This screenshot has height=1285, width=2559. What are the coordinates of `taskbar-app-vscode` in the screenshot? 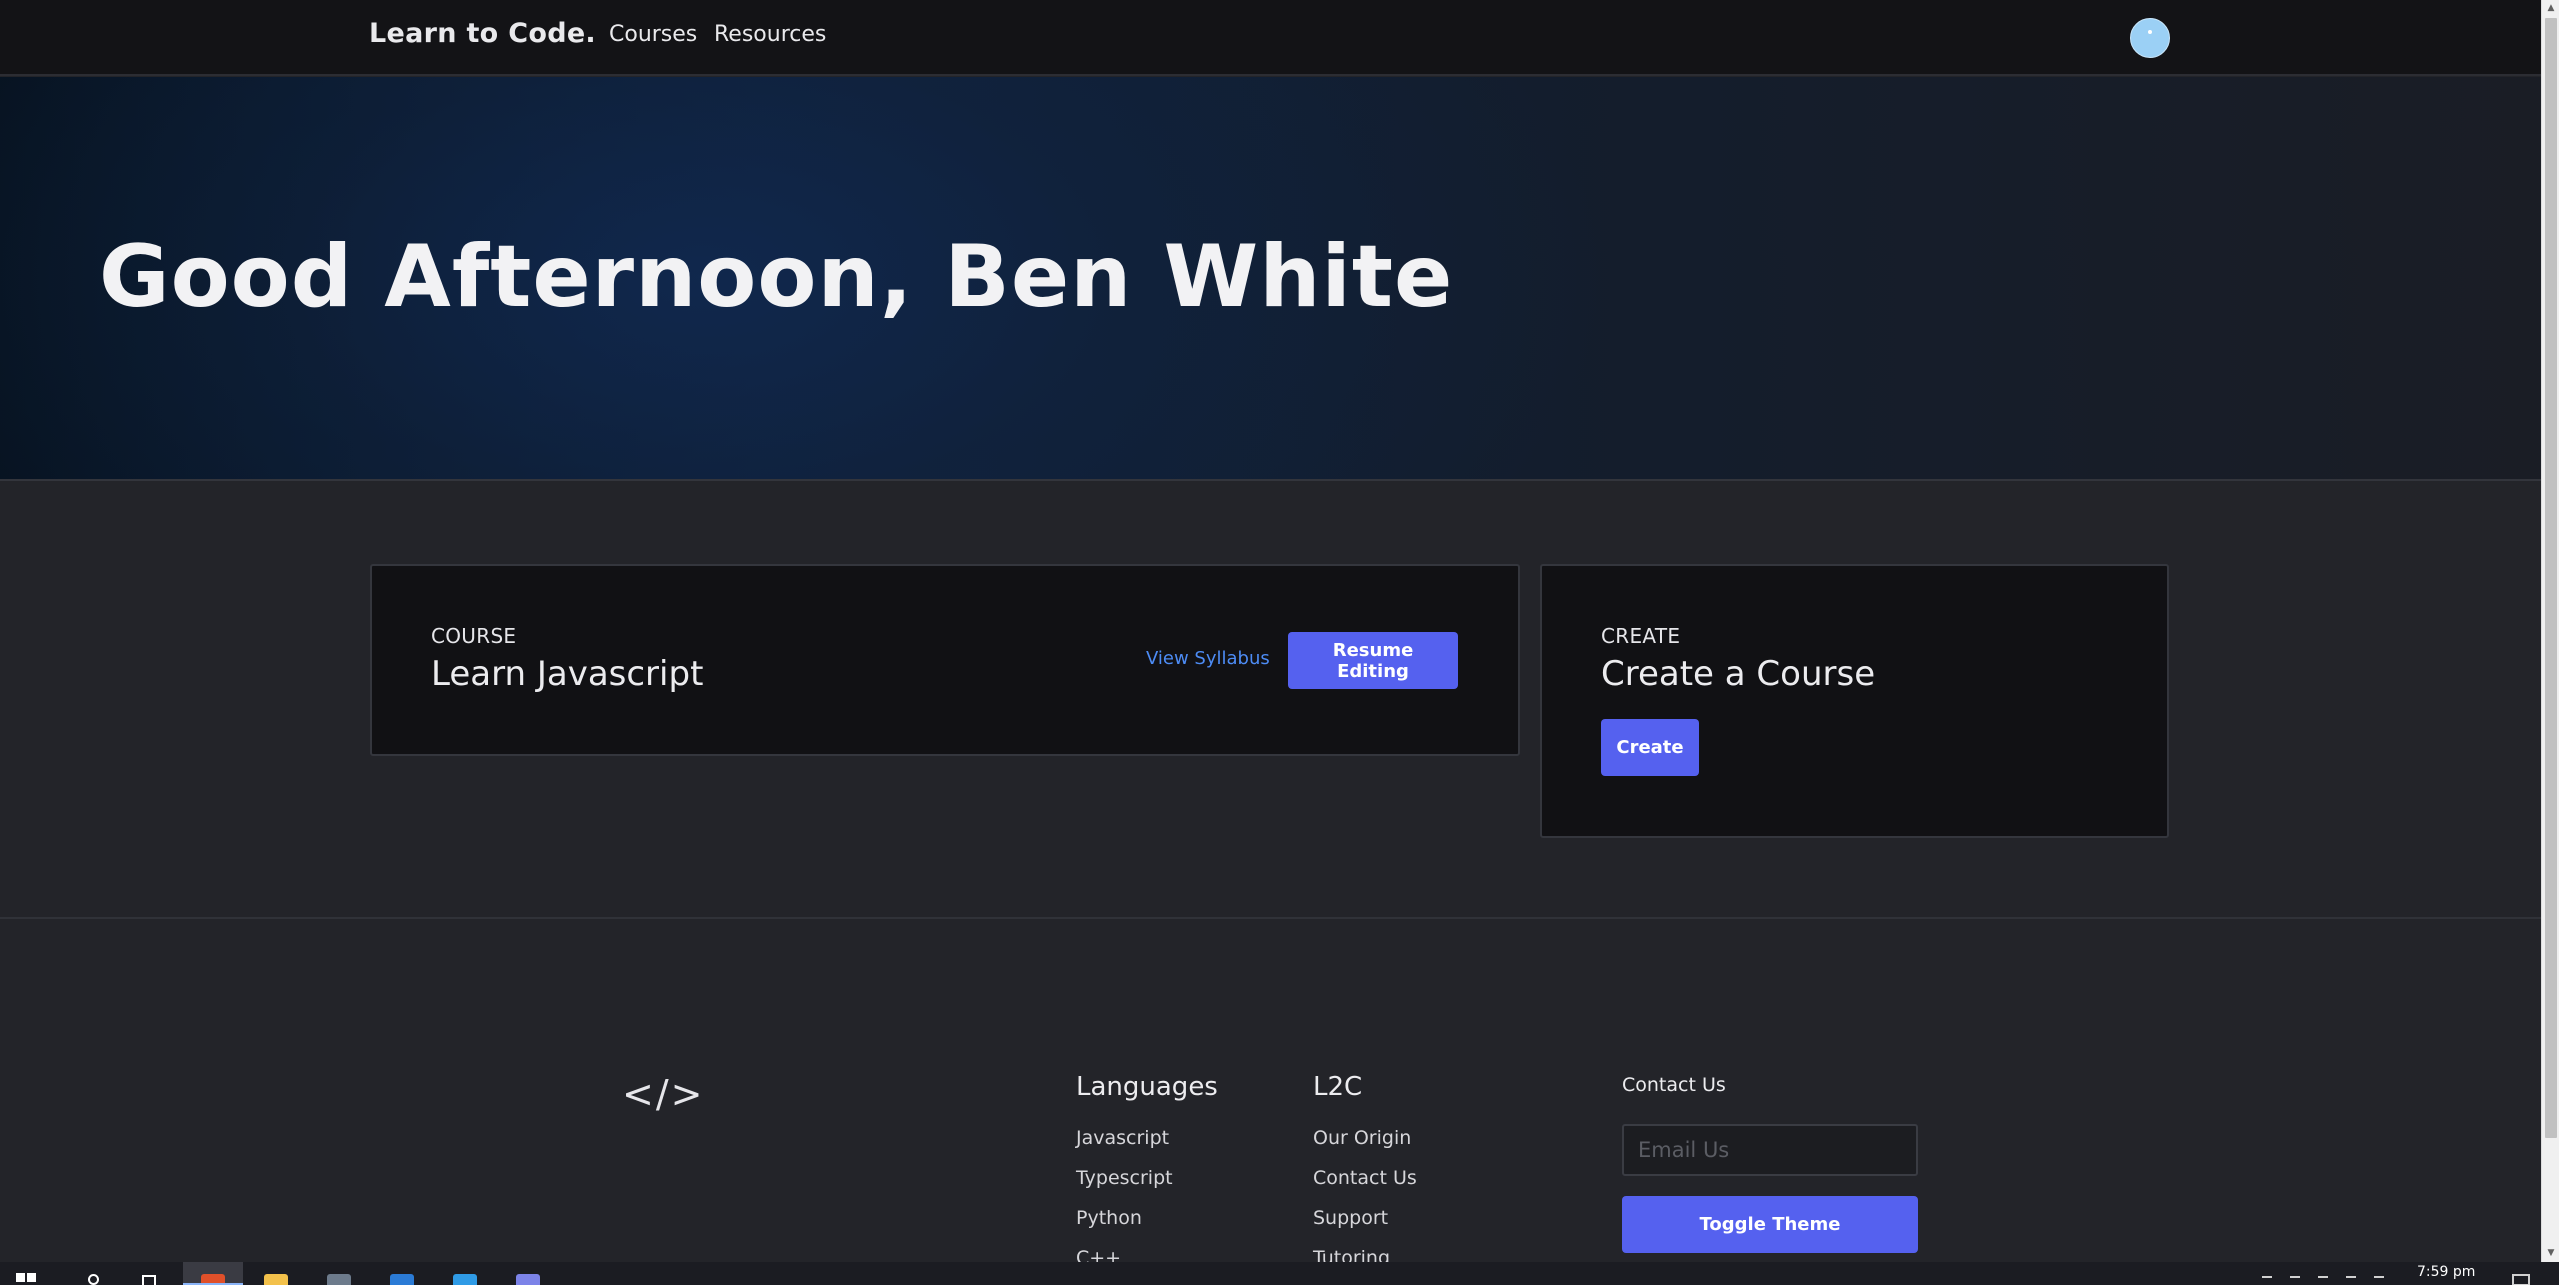 It's located at (465, 1273).